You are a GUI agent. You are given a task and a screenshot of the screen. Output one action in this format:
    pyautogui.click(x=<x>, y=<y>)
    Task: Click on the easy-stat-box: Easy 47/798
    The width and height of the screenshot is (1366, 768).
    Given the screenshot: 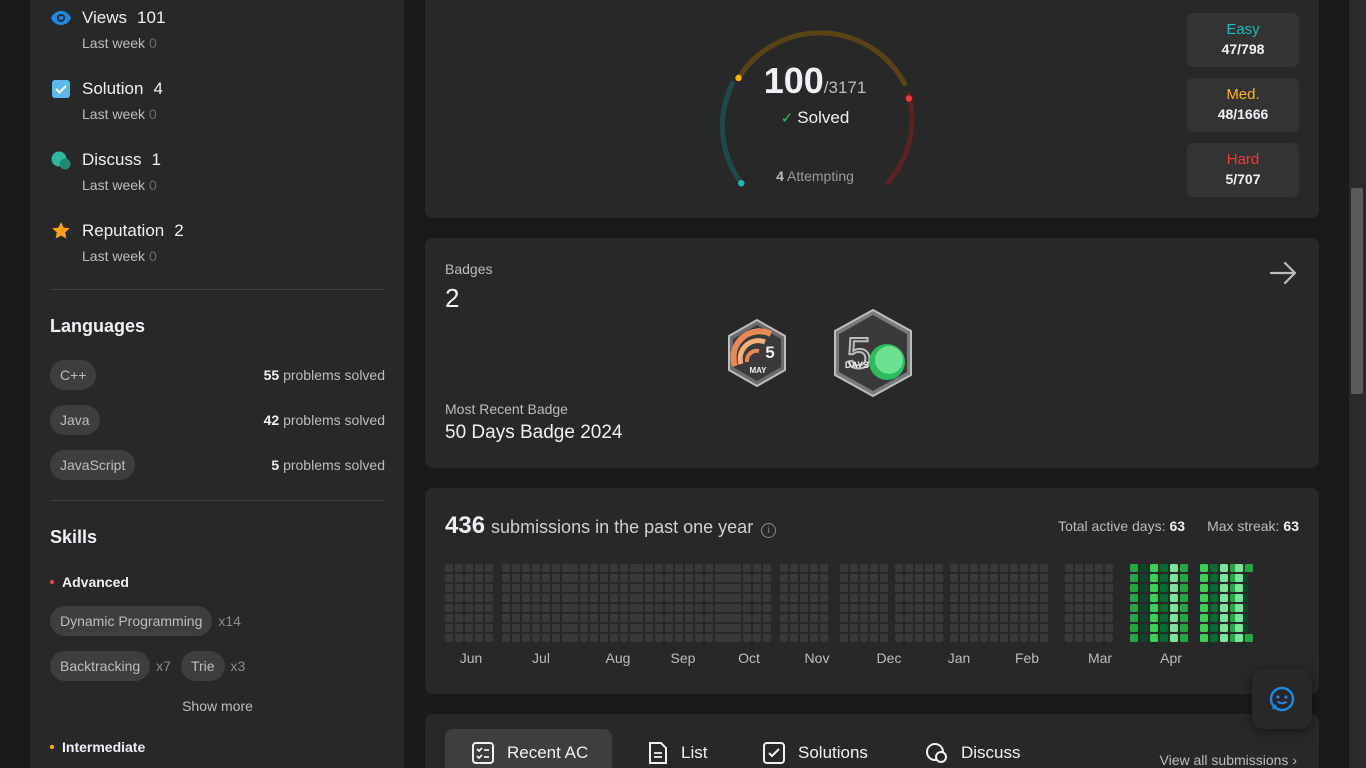 What is the action you would take?
    pyautogui.click(x=1243, y=40)
    